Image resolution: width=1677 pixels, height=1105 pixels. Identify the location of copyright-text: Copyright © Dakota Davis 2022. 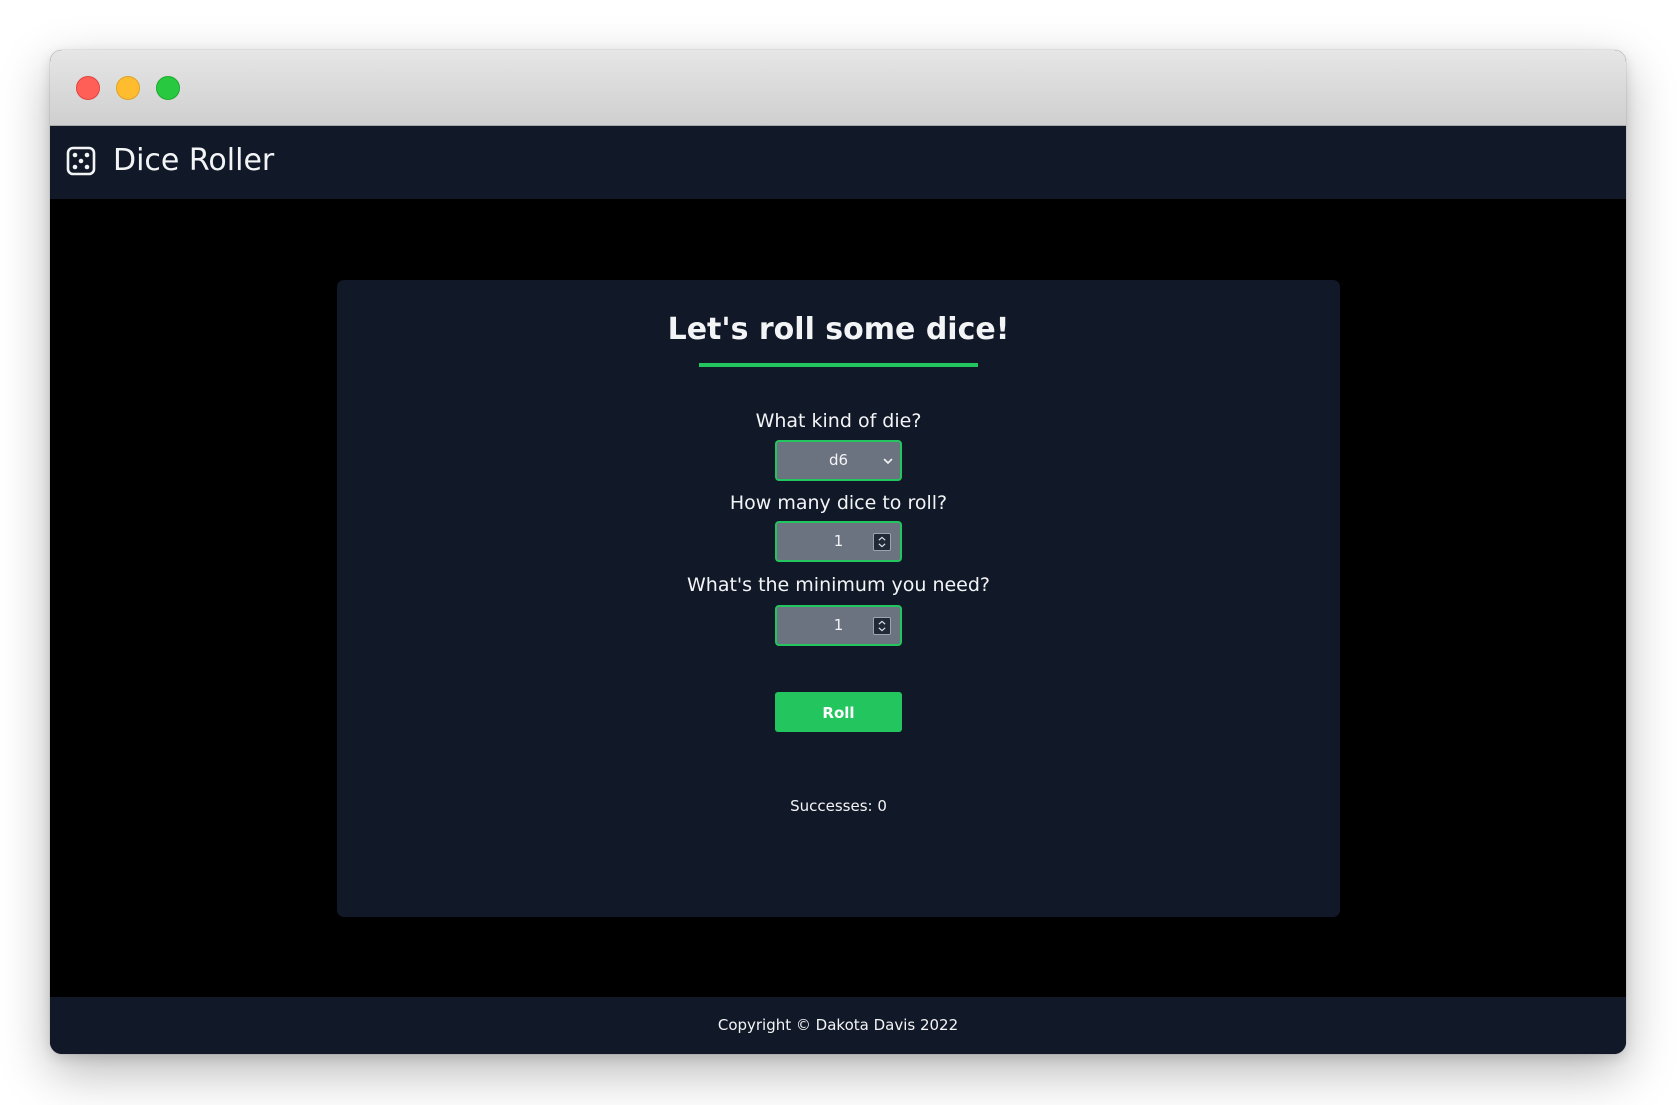
(838, 1025).